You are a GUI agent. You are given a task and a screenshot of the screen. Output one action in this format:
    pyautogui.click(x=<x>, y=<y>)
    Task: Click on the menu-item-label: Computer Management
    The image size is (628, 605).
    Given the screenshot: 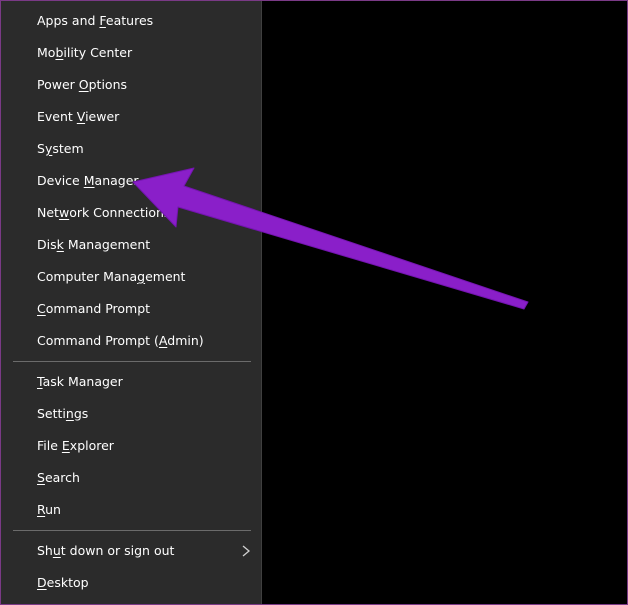 What is the action you would take?
    pyautogui.click(x=111, y=276)
    